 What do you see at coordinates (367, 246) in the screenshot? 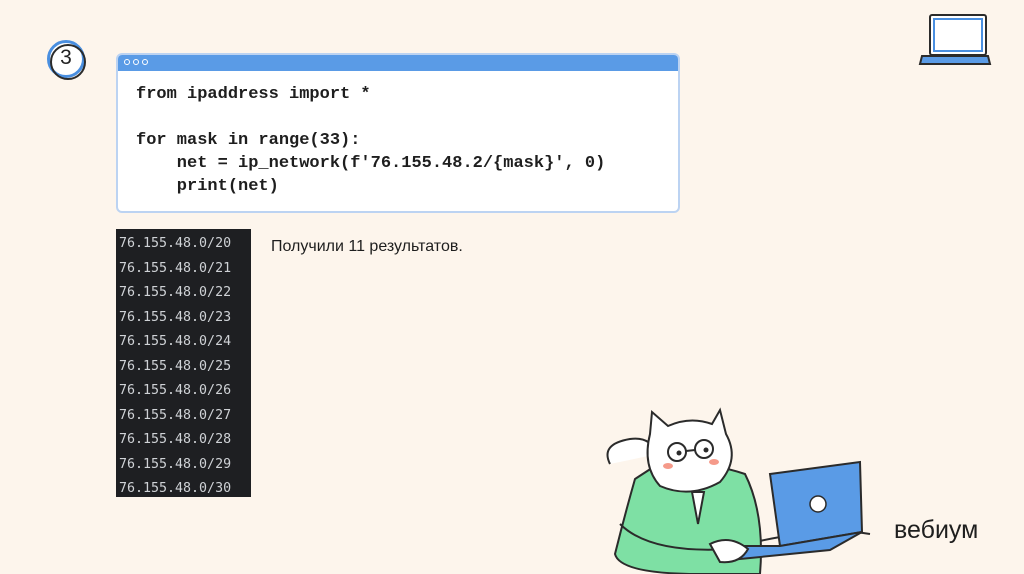
I see `result-text: Получили 11 результатов.` at bounding box center [367, 246].